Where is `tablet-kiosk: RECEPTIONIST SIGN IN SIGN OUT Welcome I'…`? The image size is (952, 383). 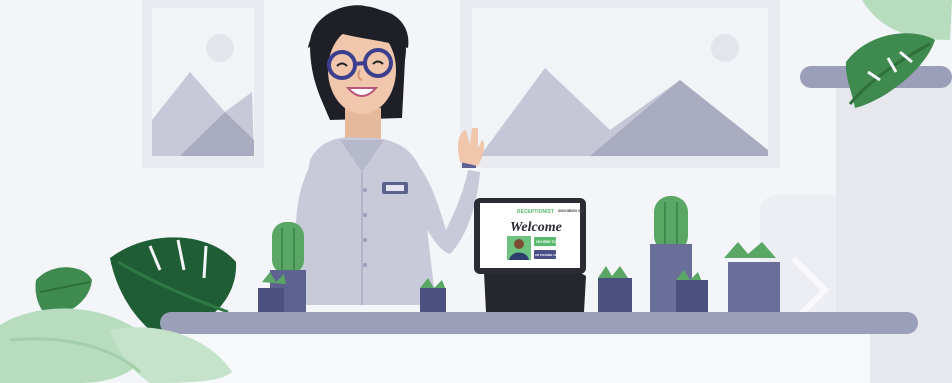
tablet-kiosk: RECEPTIONIST SIGN IN SIGN OUT Welcome I'… is located at coordinates (530, 255).